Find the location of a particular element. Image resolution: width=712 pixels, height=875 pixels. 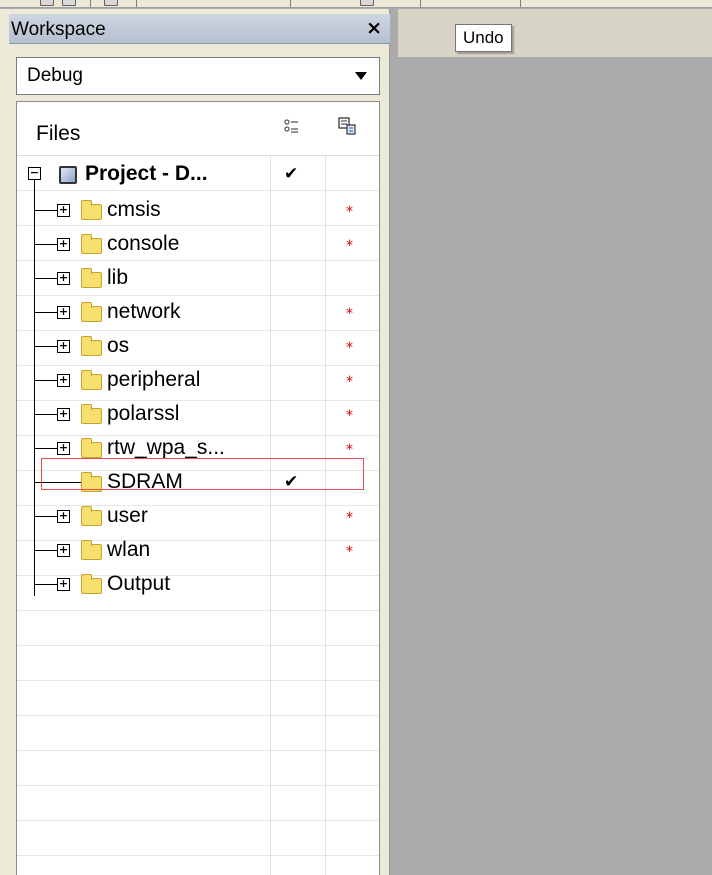

file-tree-header: Files is located at coordinates (198, 129).